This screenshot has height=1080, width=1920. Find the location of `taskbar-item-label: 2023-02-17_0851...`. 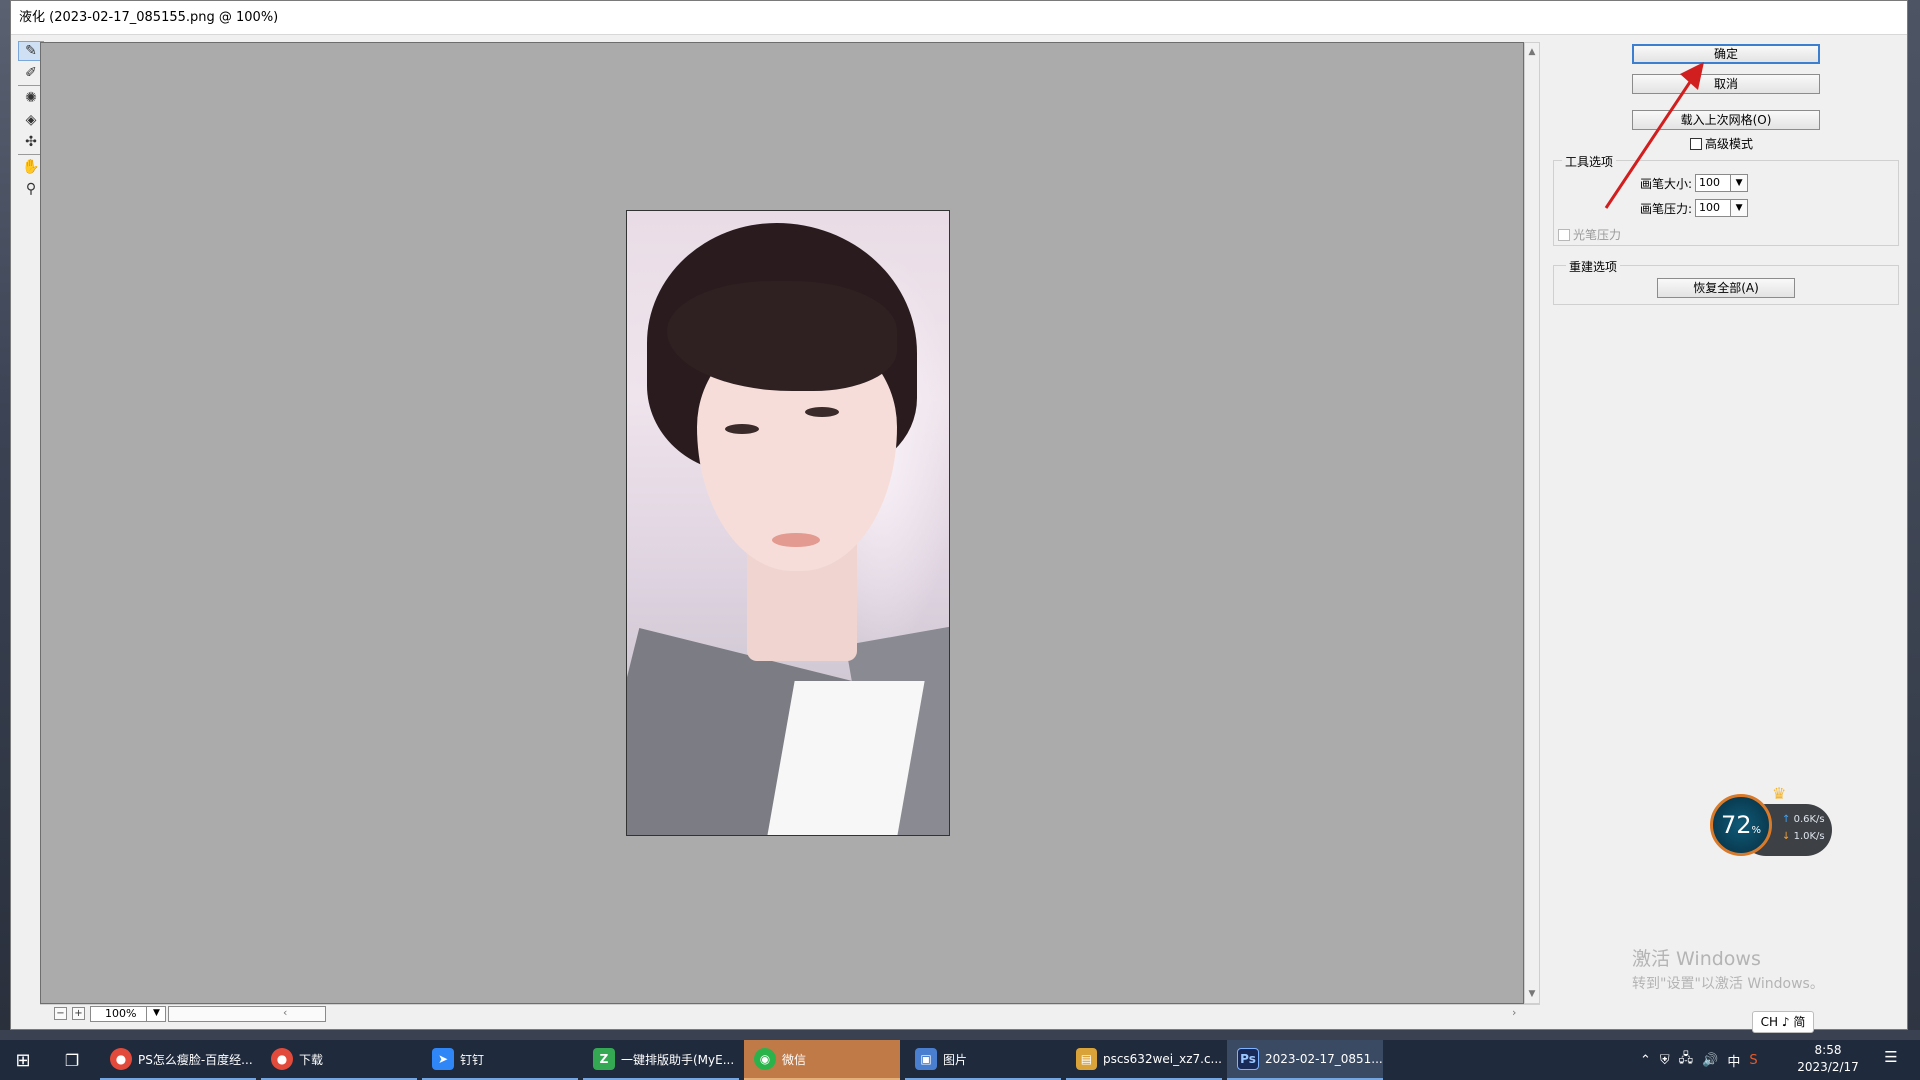

taskbar-item-label: 2023-02-17_0851... is located at coordinates (1324, 1059).